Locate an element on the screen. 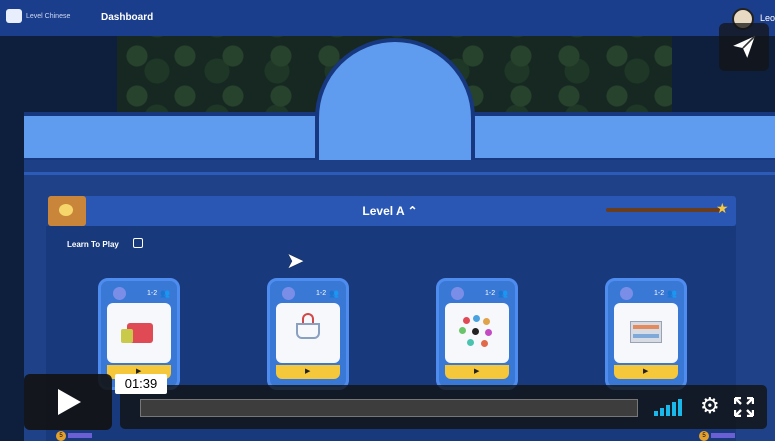 The image size is (775, 441). copy-icon is located at coordinates (138, 243).